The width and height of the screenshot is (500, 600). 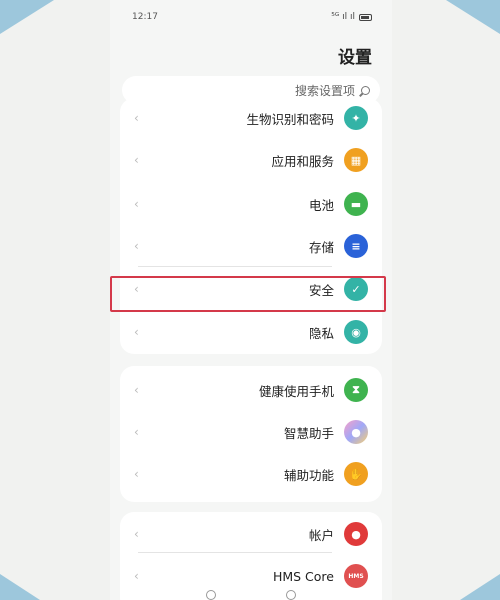 What do you see at coordinates (355, 57) in the screenshot?
I see `page-title: 设置` at bounding box center [355, 57].